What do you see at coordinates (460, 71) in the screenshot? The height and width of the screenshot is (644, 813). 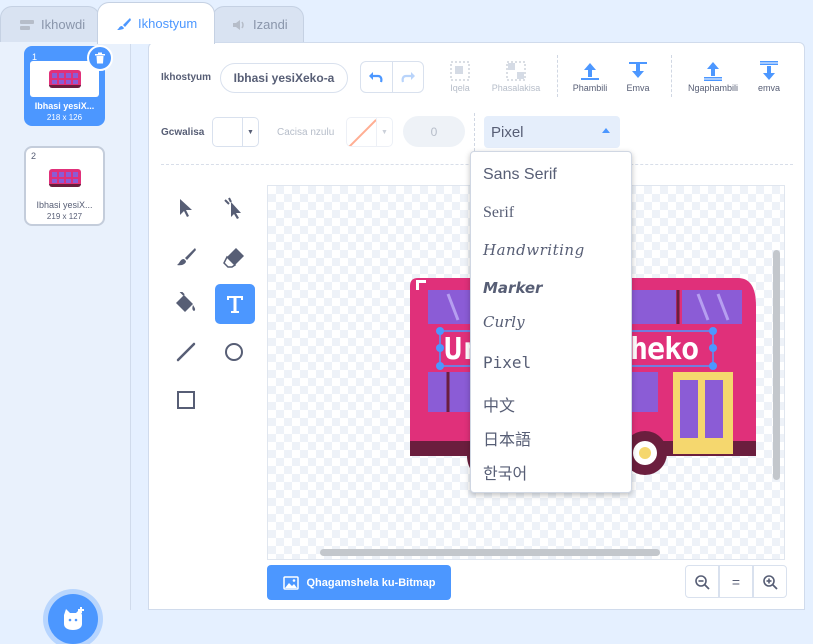 I see `group-icon` at bounding box center [460, 71].